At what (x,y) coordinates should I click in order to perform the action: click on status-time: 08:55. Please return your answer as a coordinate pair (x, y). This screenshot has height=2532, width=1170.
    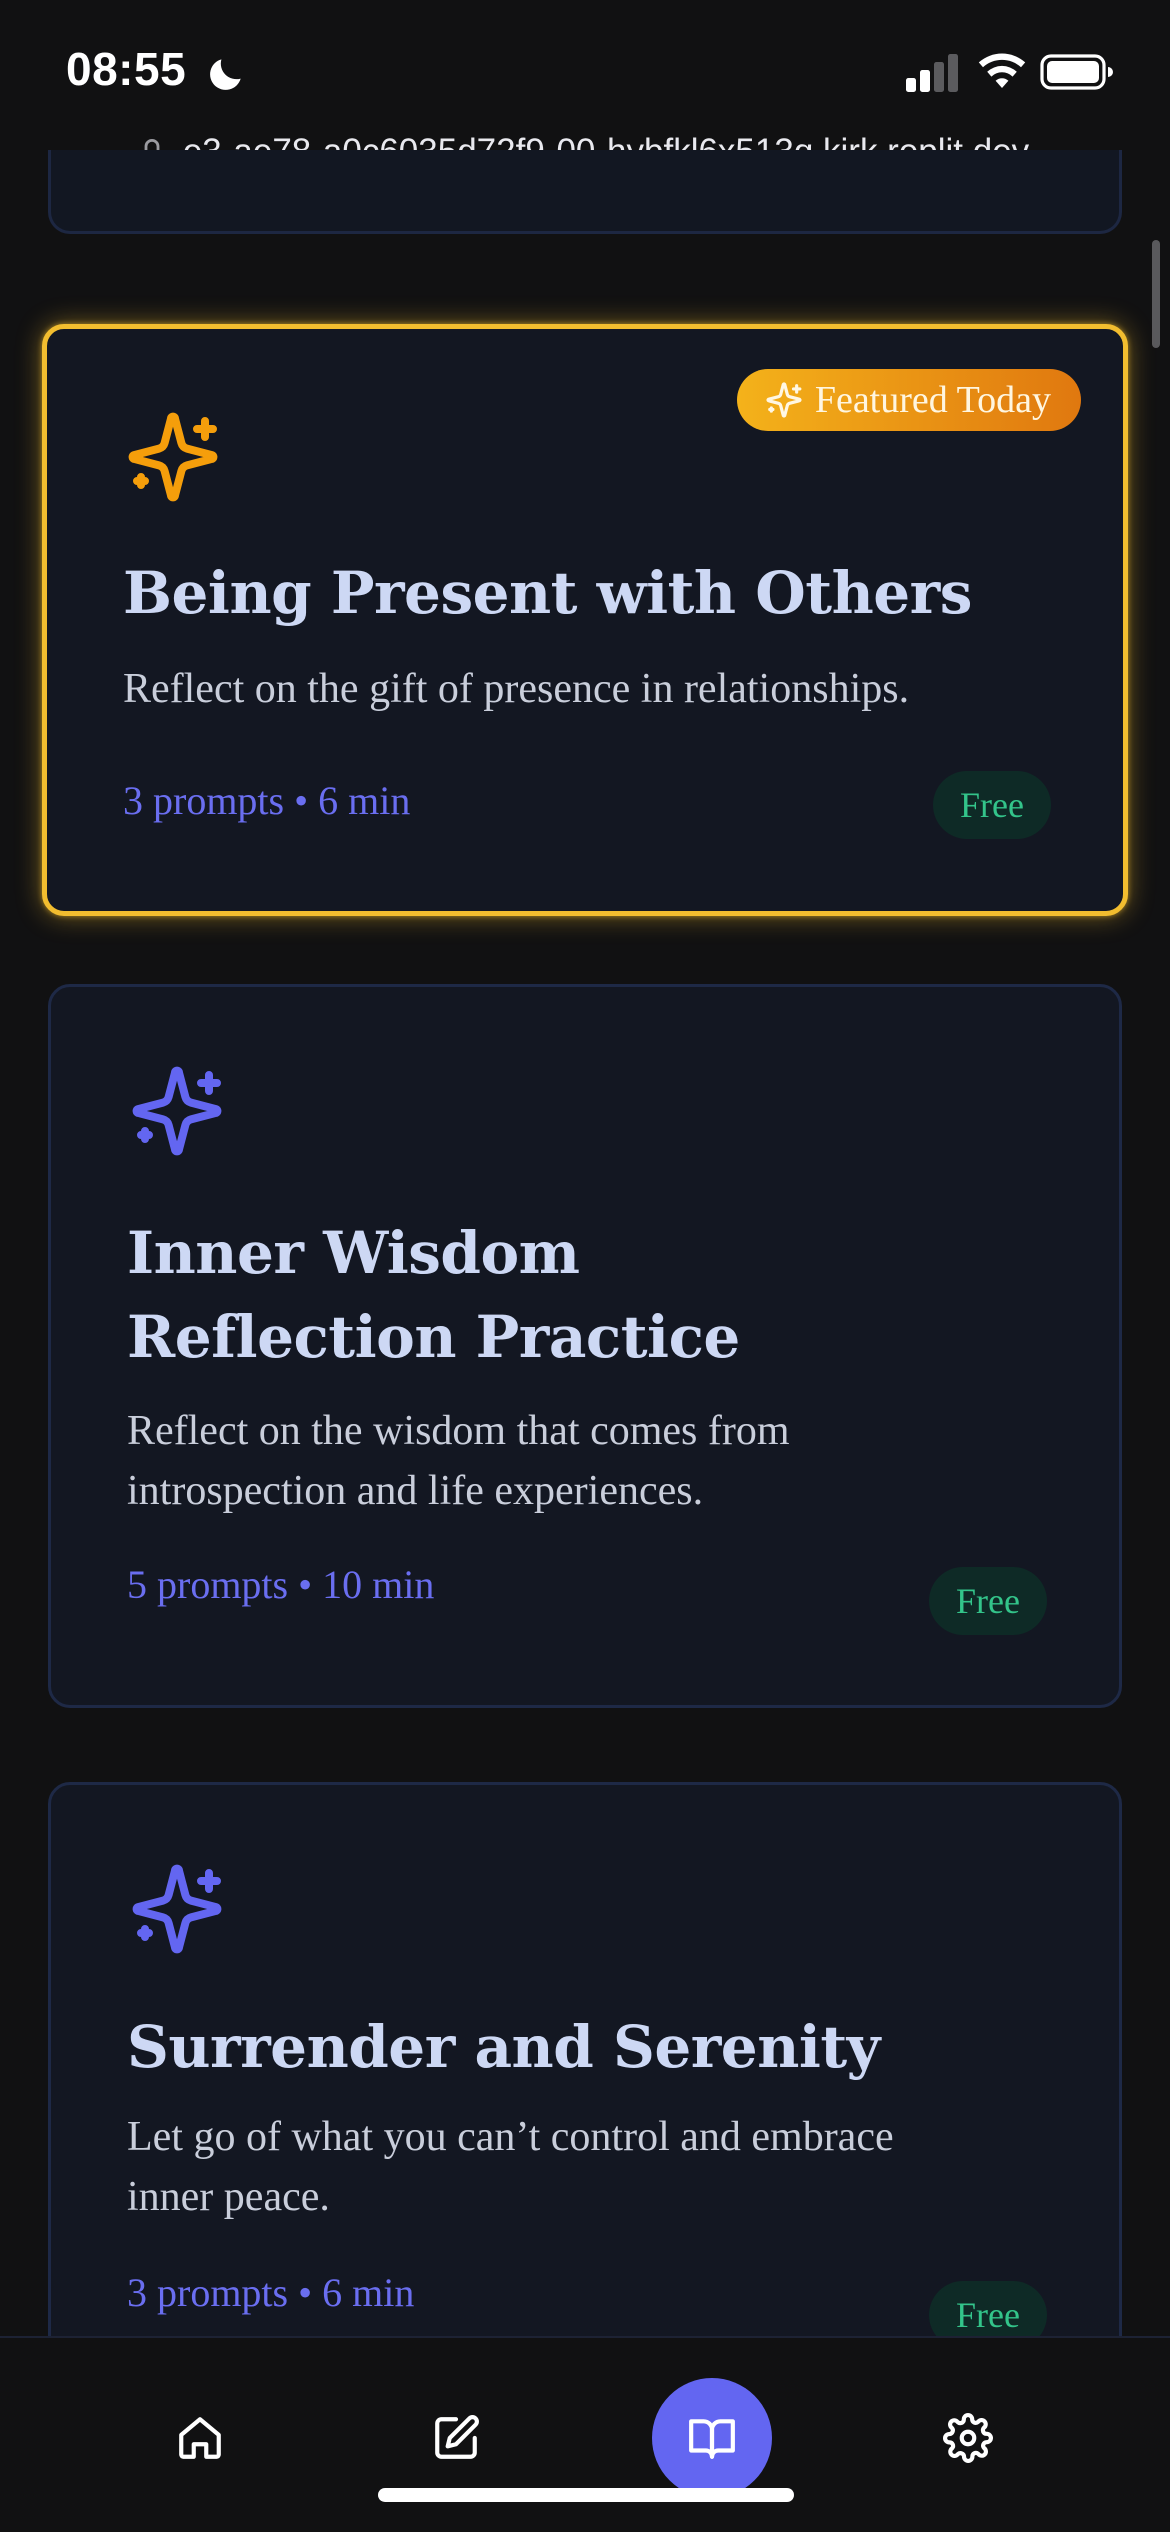
    Looking at the image, I should click on (126, 69).